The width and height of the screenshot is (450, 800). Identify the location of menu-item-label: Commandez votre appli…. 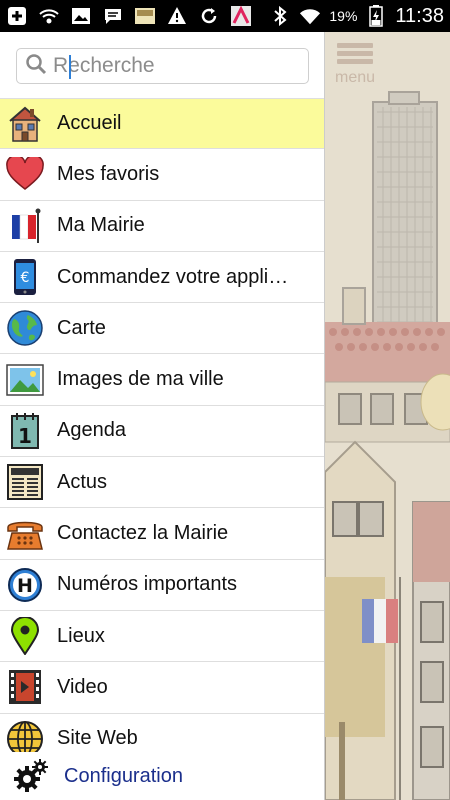
(173, 276).